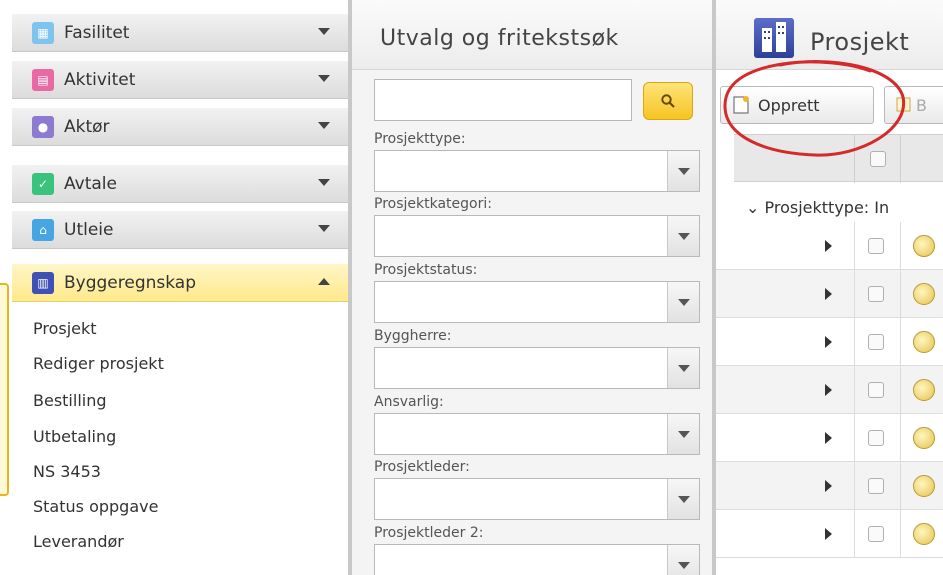 This screenshot has width=943, height=575. I want to click on chevron-up-icon, so click(324, 281).